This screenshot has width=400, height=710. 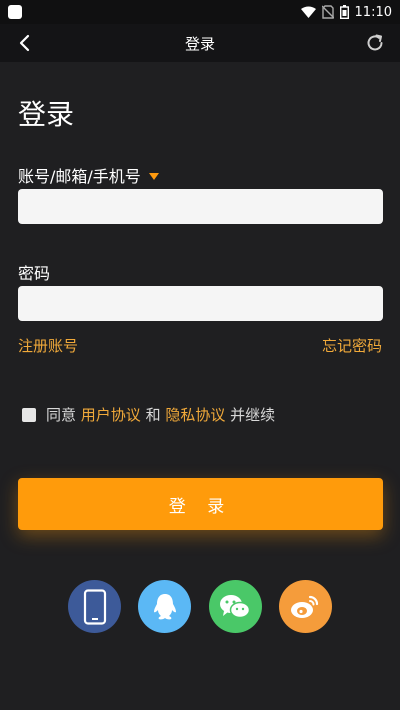 I want to click on app-notification-icon, so click(x=15, y=12).